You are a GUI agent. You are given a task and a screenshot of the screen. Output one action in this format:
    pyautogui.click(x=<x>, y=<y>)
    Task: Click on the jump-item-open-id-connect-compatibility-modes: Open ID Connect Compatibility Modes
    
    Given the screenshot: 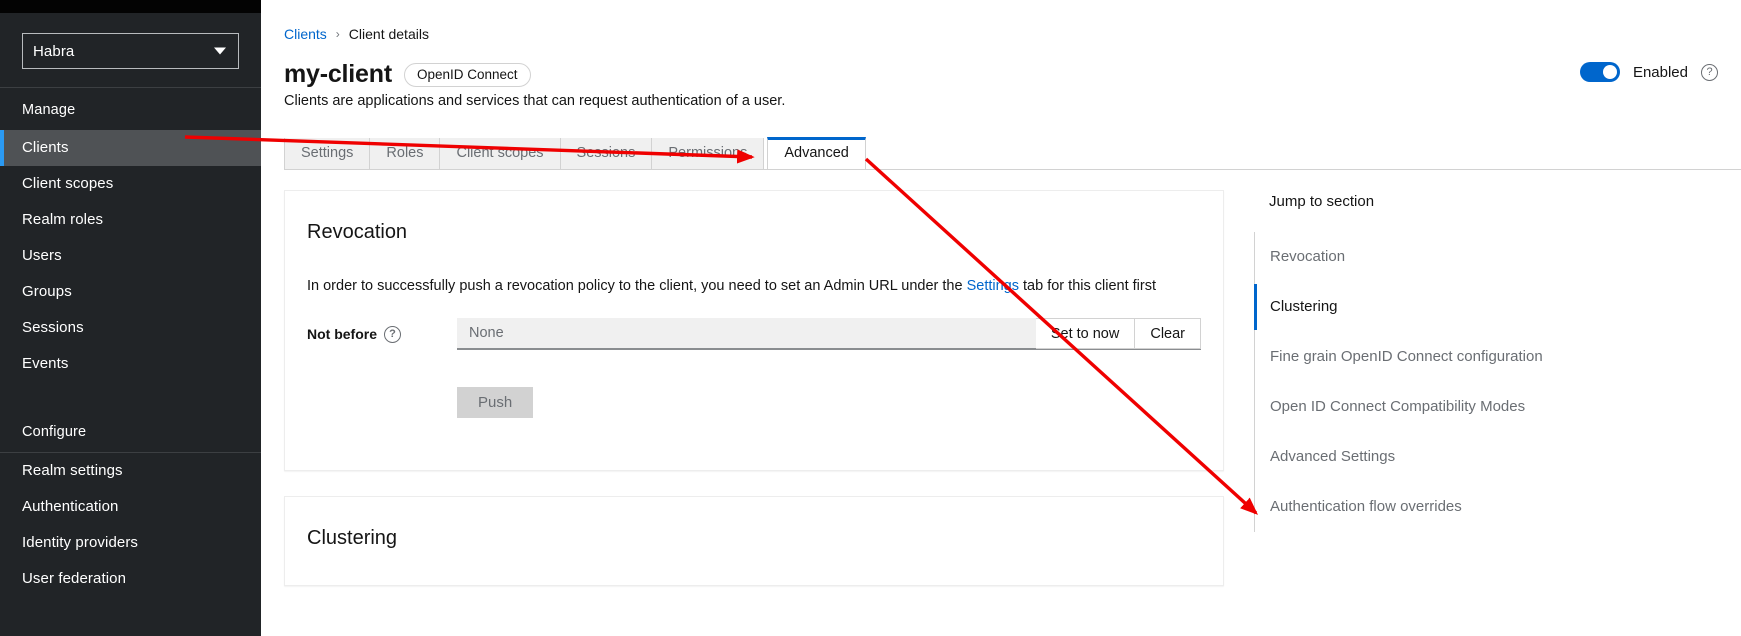 What is the action you would take?
    pyautogui.click(x=1464, y=407)
    